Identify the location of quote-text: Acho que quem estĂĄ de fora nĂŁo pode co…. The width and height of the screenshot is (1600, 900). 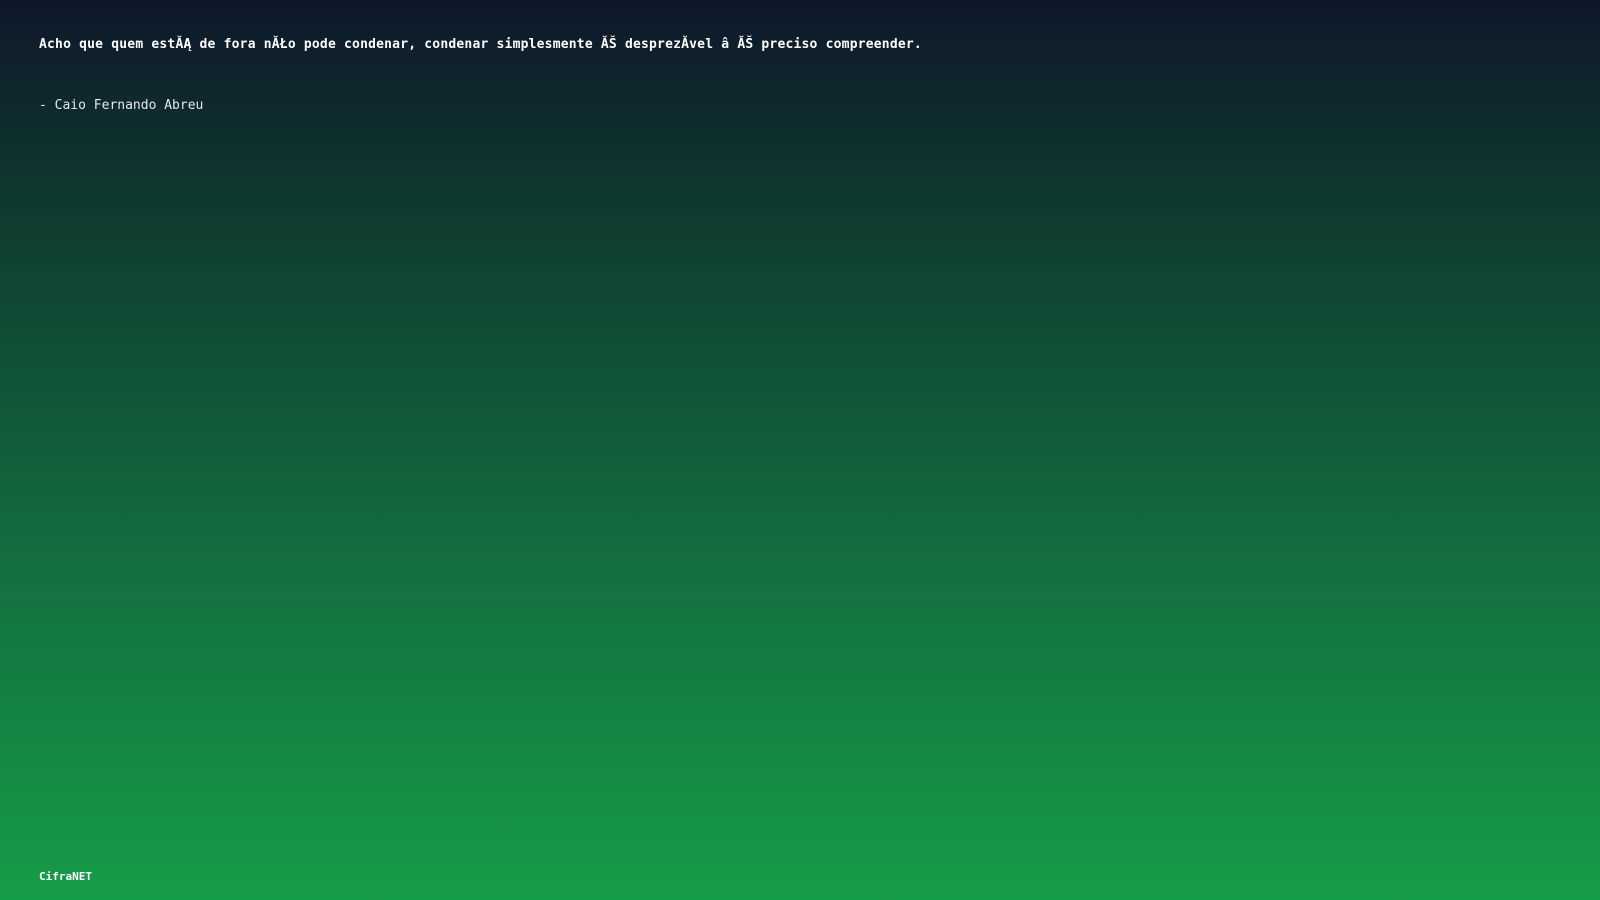
(480, 44).